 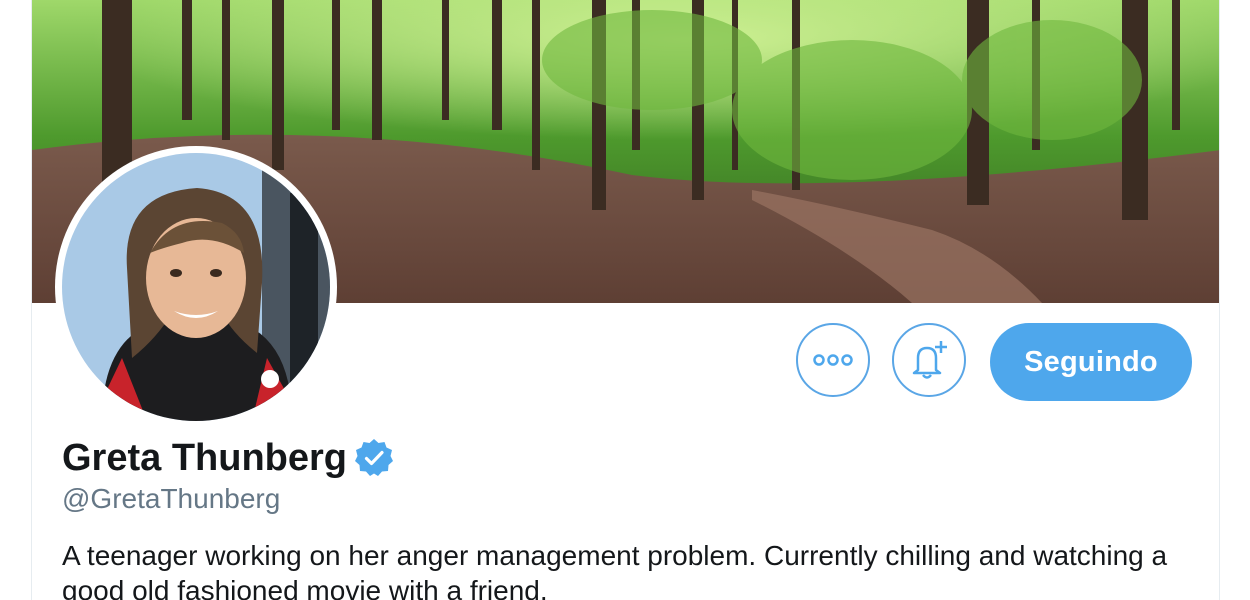 I want to click on avatar, so click(x=196, y=287).